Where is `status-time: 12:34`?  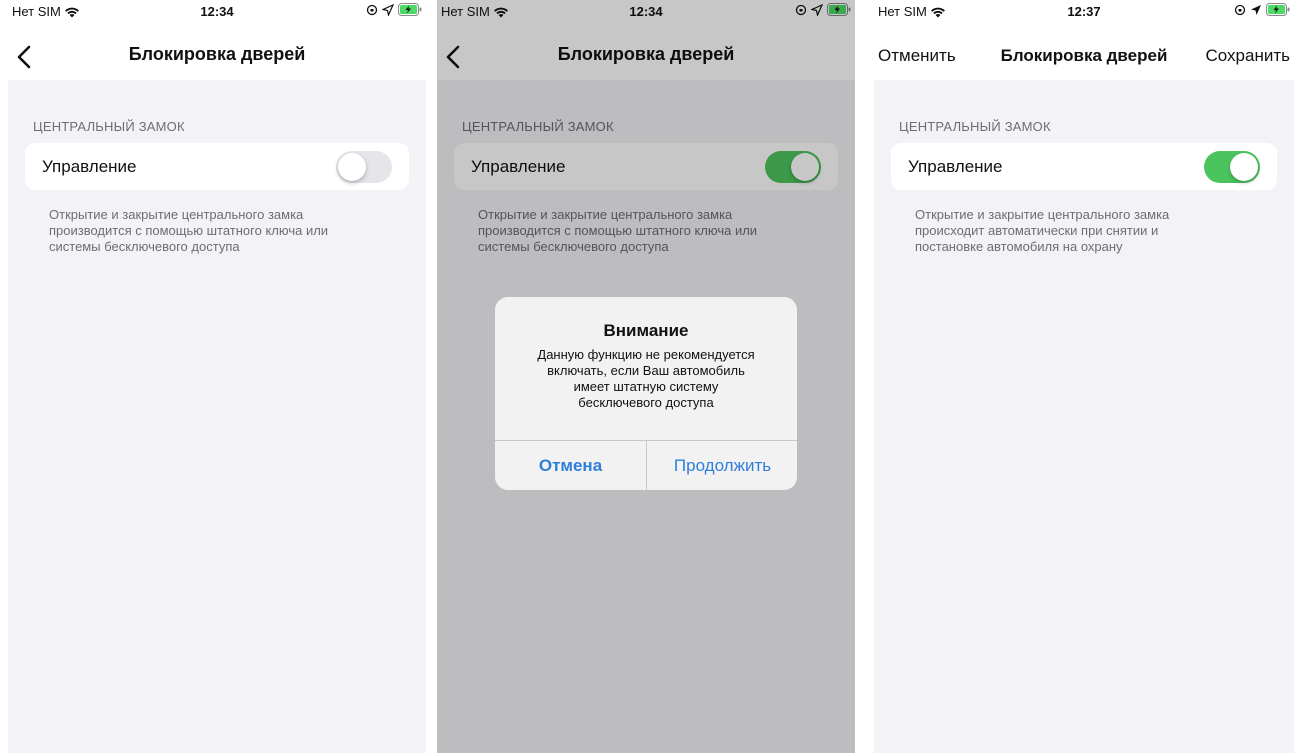
status-time: 12:34 is located at coordinates (217, 11).